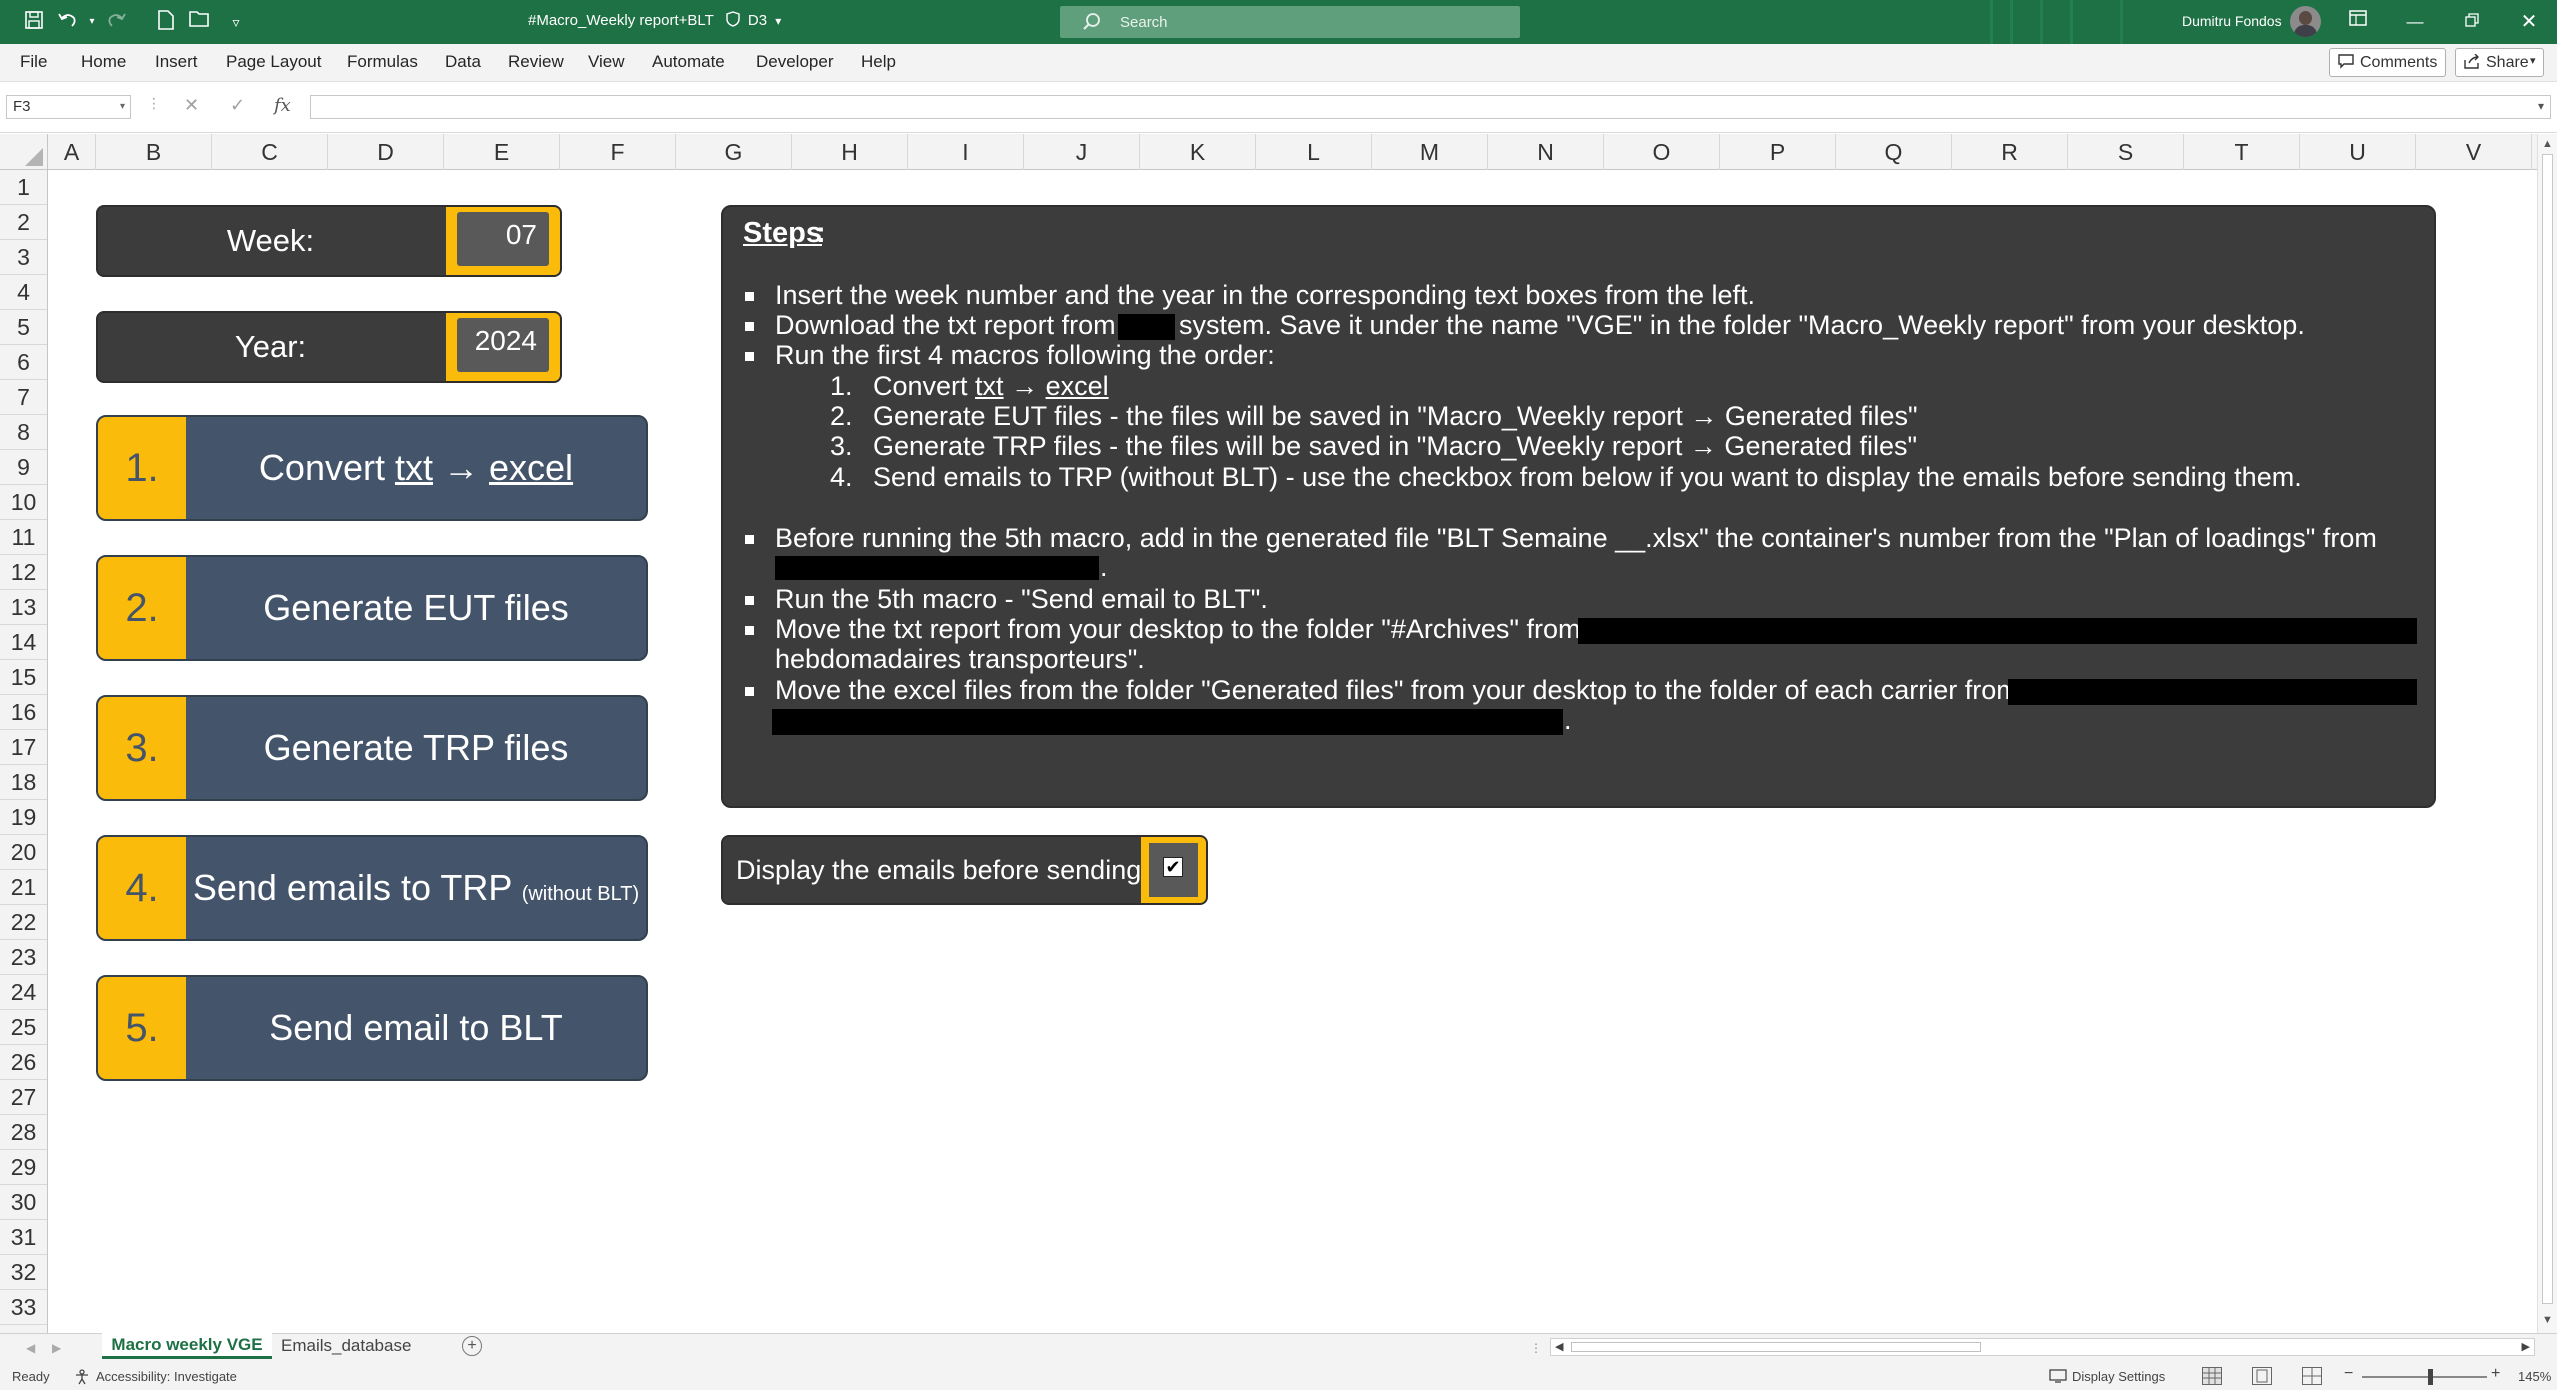 This screenshot has height=1390, width=2557. What do you see at coordinates (503, 345) in the screenshot?
I see `year-input: 2024` at bounding box center [503, 345].